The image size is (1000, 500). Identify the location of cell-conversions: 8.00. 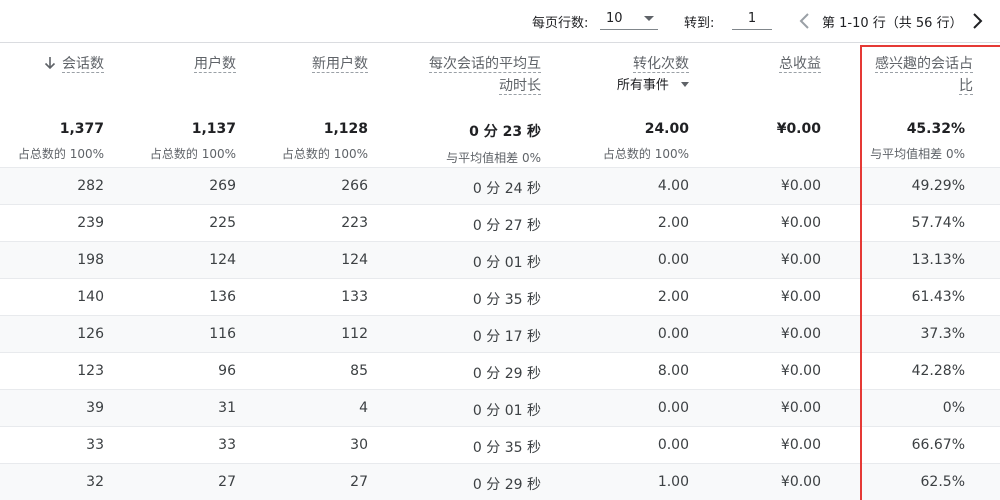
(673, 371).